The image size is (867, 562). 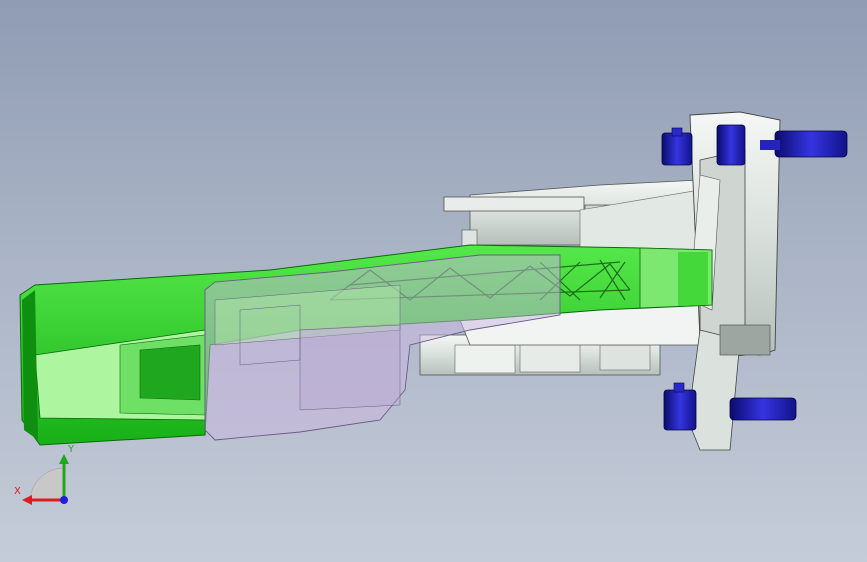 What do you see at coordinates (64, 500) in the screenshot?
I see `z-axis-dot` at bounding box center [64, 500].